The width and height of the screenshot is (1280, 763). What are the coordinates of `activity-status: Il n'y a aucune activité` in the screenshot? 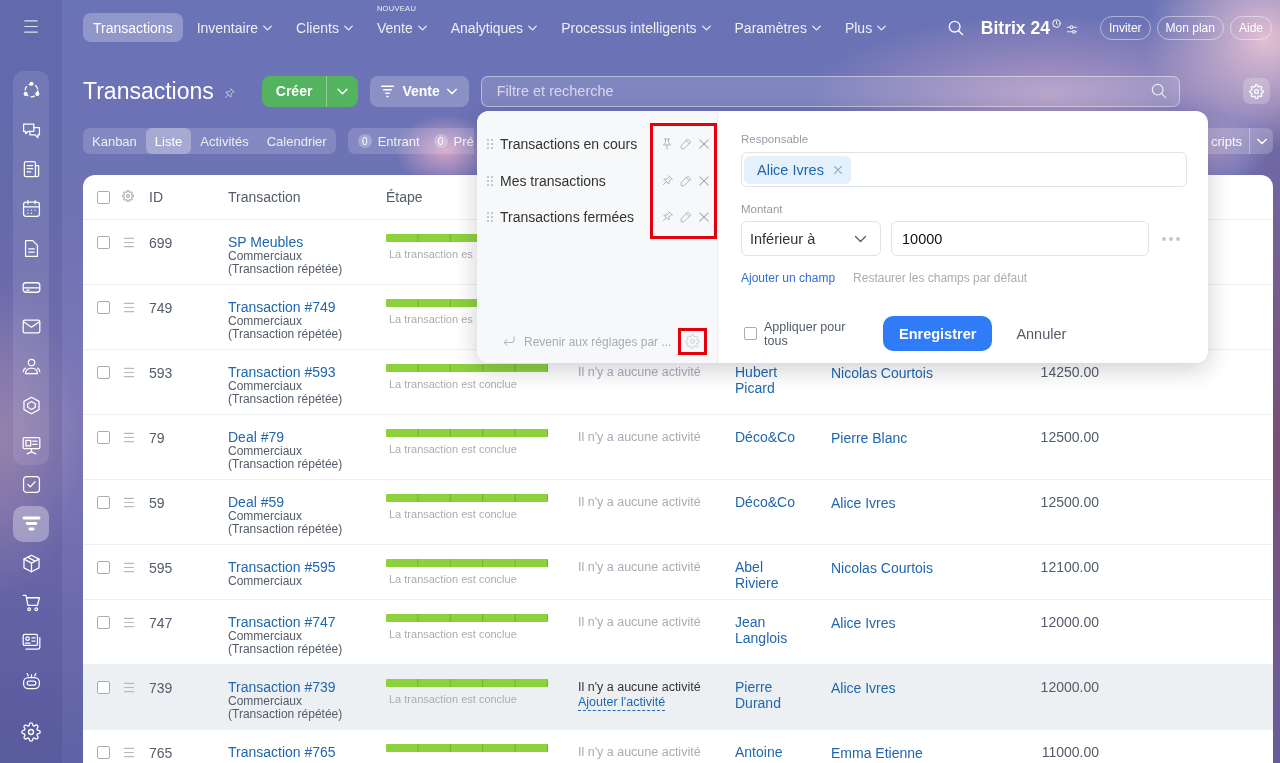 It's located at (639, 622).